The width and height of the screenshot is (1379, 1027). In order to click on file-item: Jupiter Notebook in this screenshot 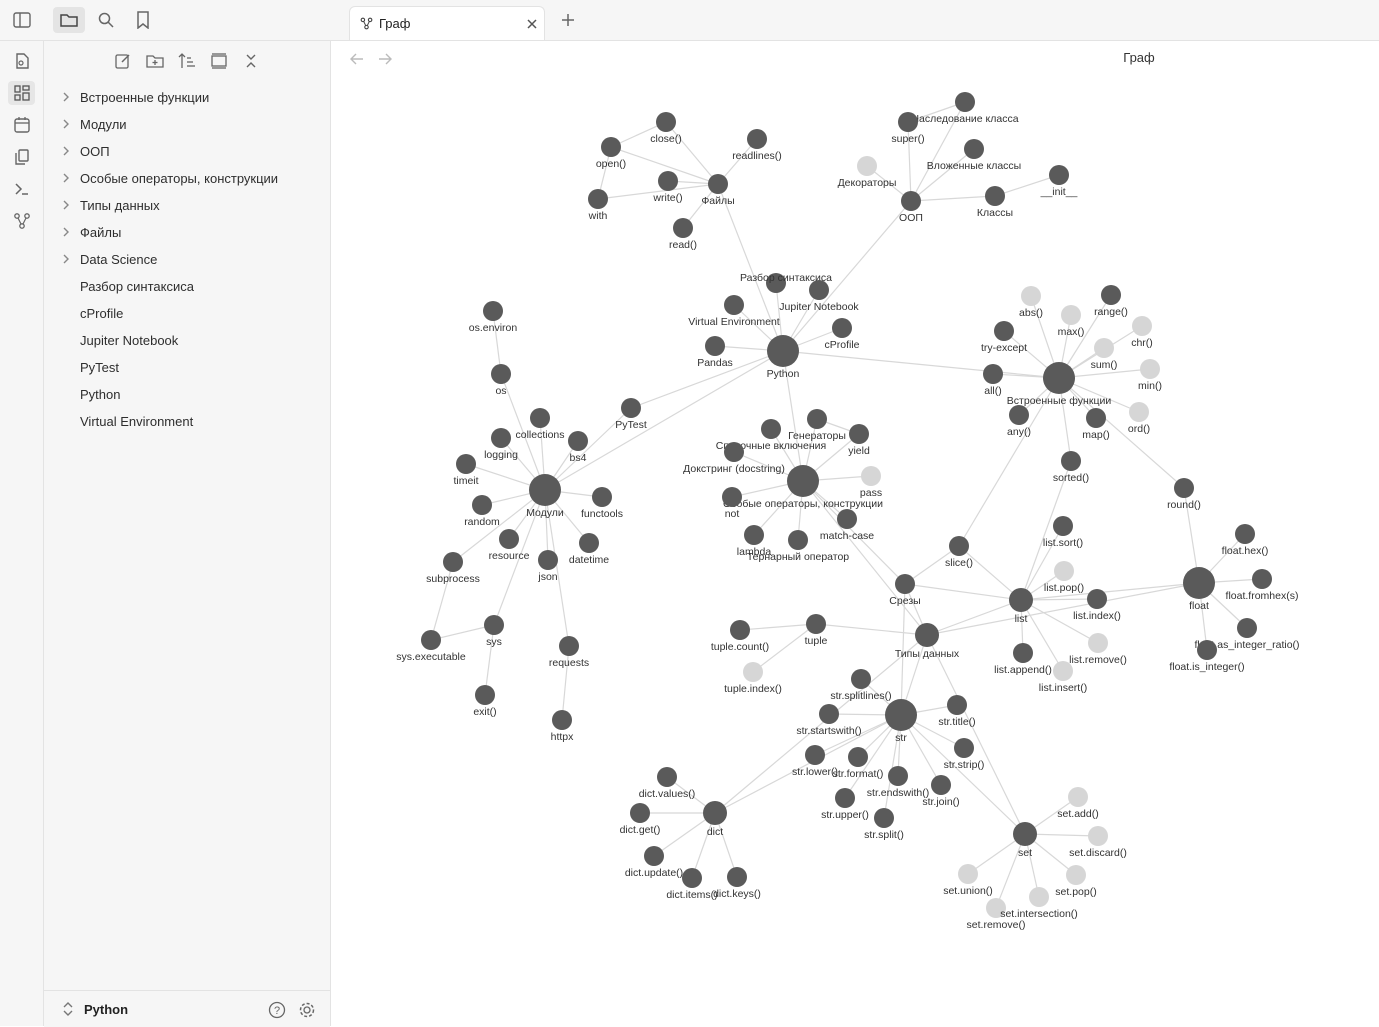, I will do `click(129, 341)`.